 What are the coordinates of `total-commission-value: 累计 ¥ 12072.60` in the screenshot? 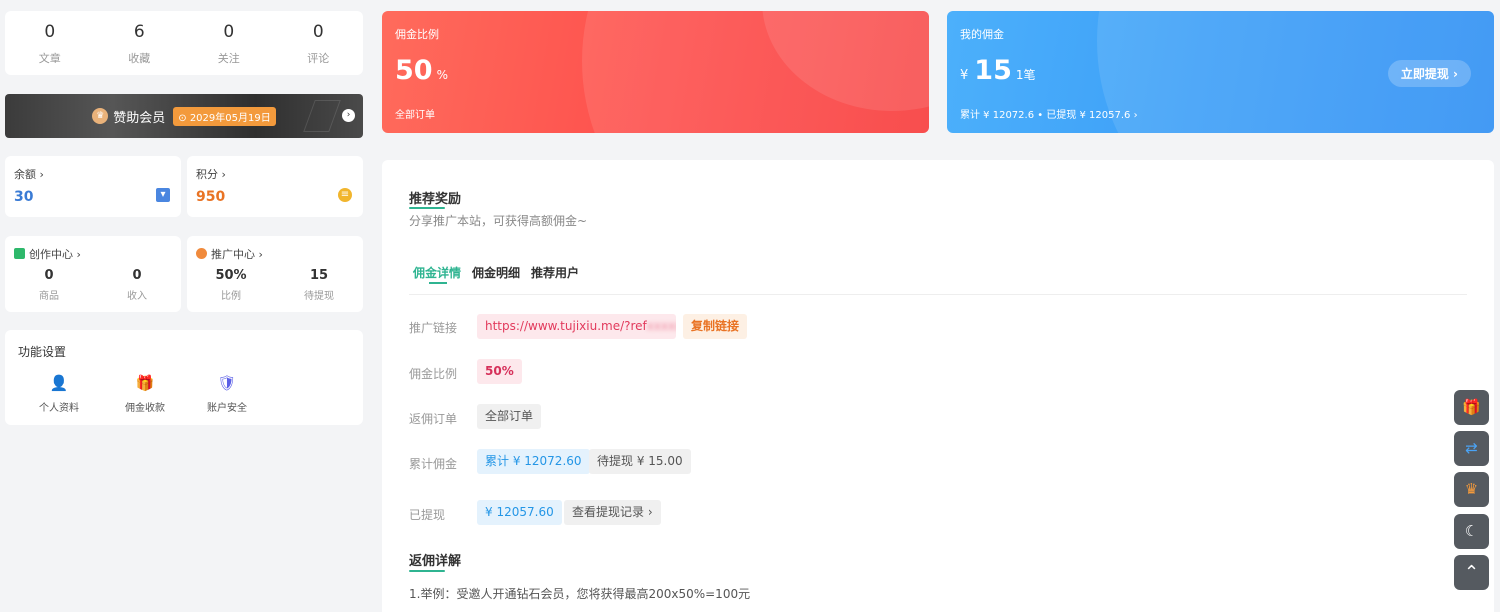 It's located at (533, 461).